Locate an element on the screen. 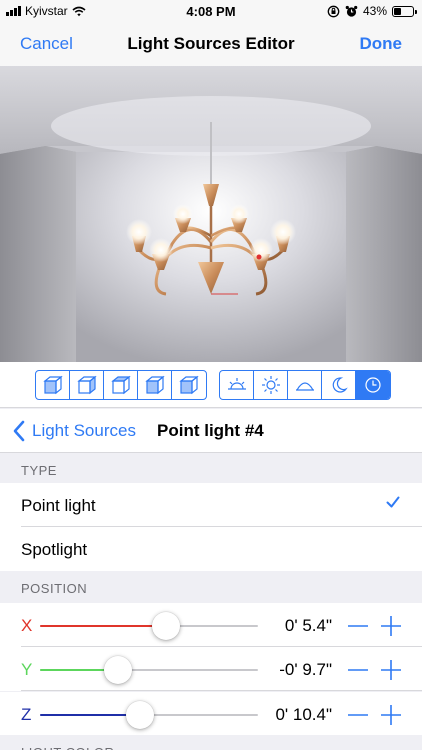 This screenshot has height=750, width=422. position-row-y: Y -0' 9.7" is located at coordinates (211, 669).